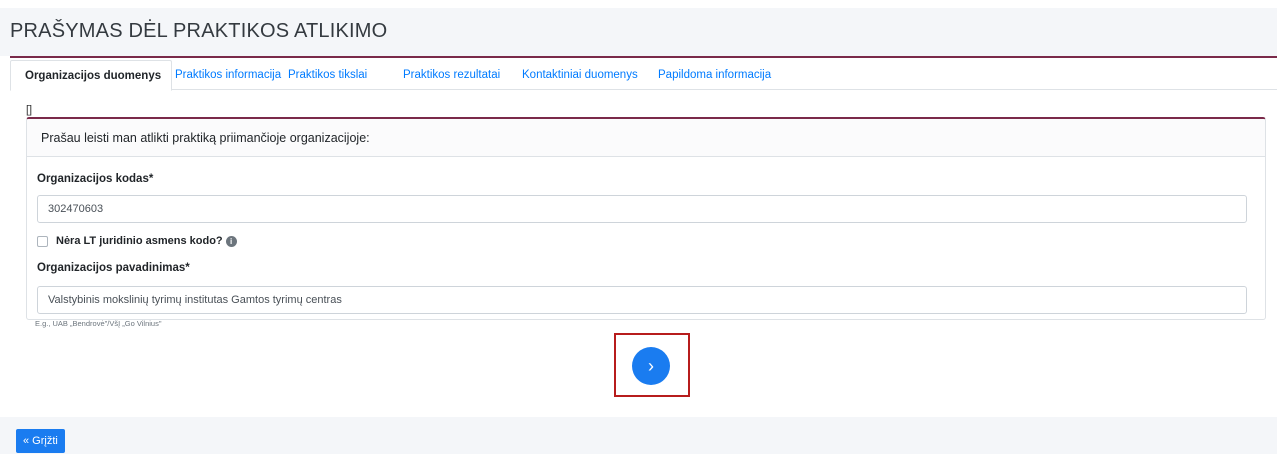 The height and width of the screenshot is (454, 1277). What do you see at coordinates (651, 366) in the screenshot?
I see `next-button: ›` at bounding box center [651, 366].